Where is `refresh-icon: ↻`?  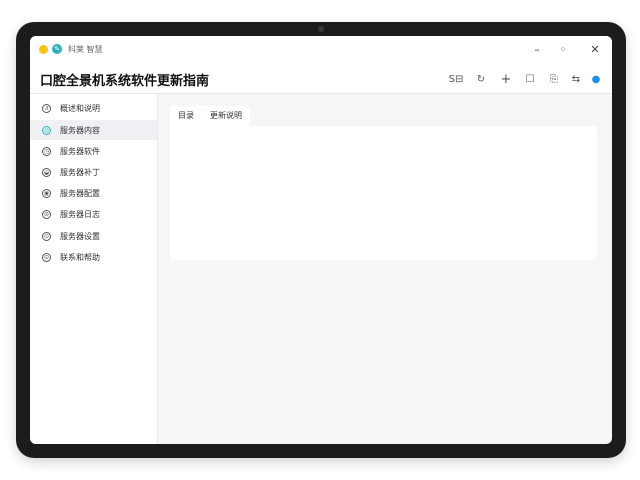
refresh-icon: ↻ is located at coordinates (481, 79).